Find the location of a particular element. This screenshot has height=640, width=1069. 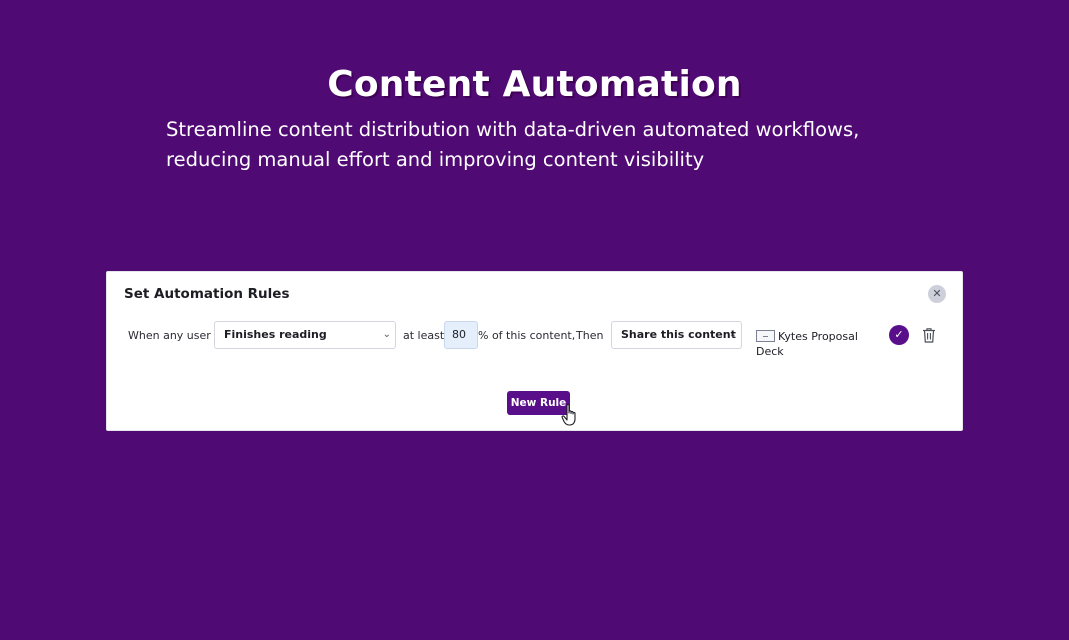

hand-pointer-icon is located at coordinates (568, 415).